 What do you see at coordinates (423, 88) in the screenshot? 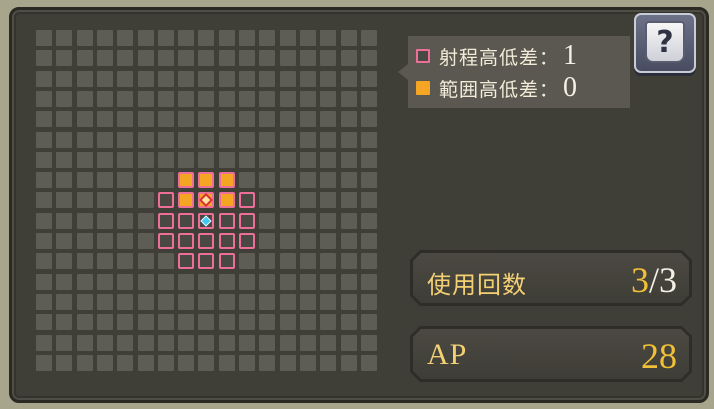
I see `area-swatch-icon` at bounding box center [423, 88].